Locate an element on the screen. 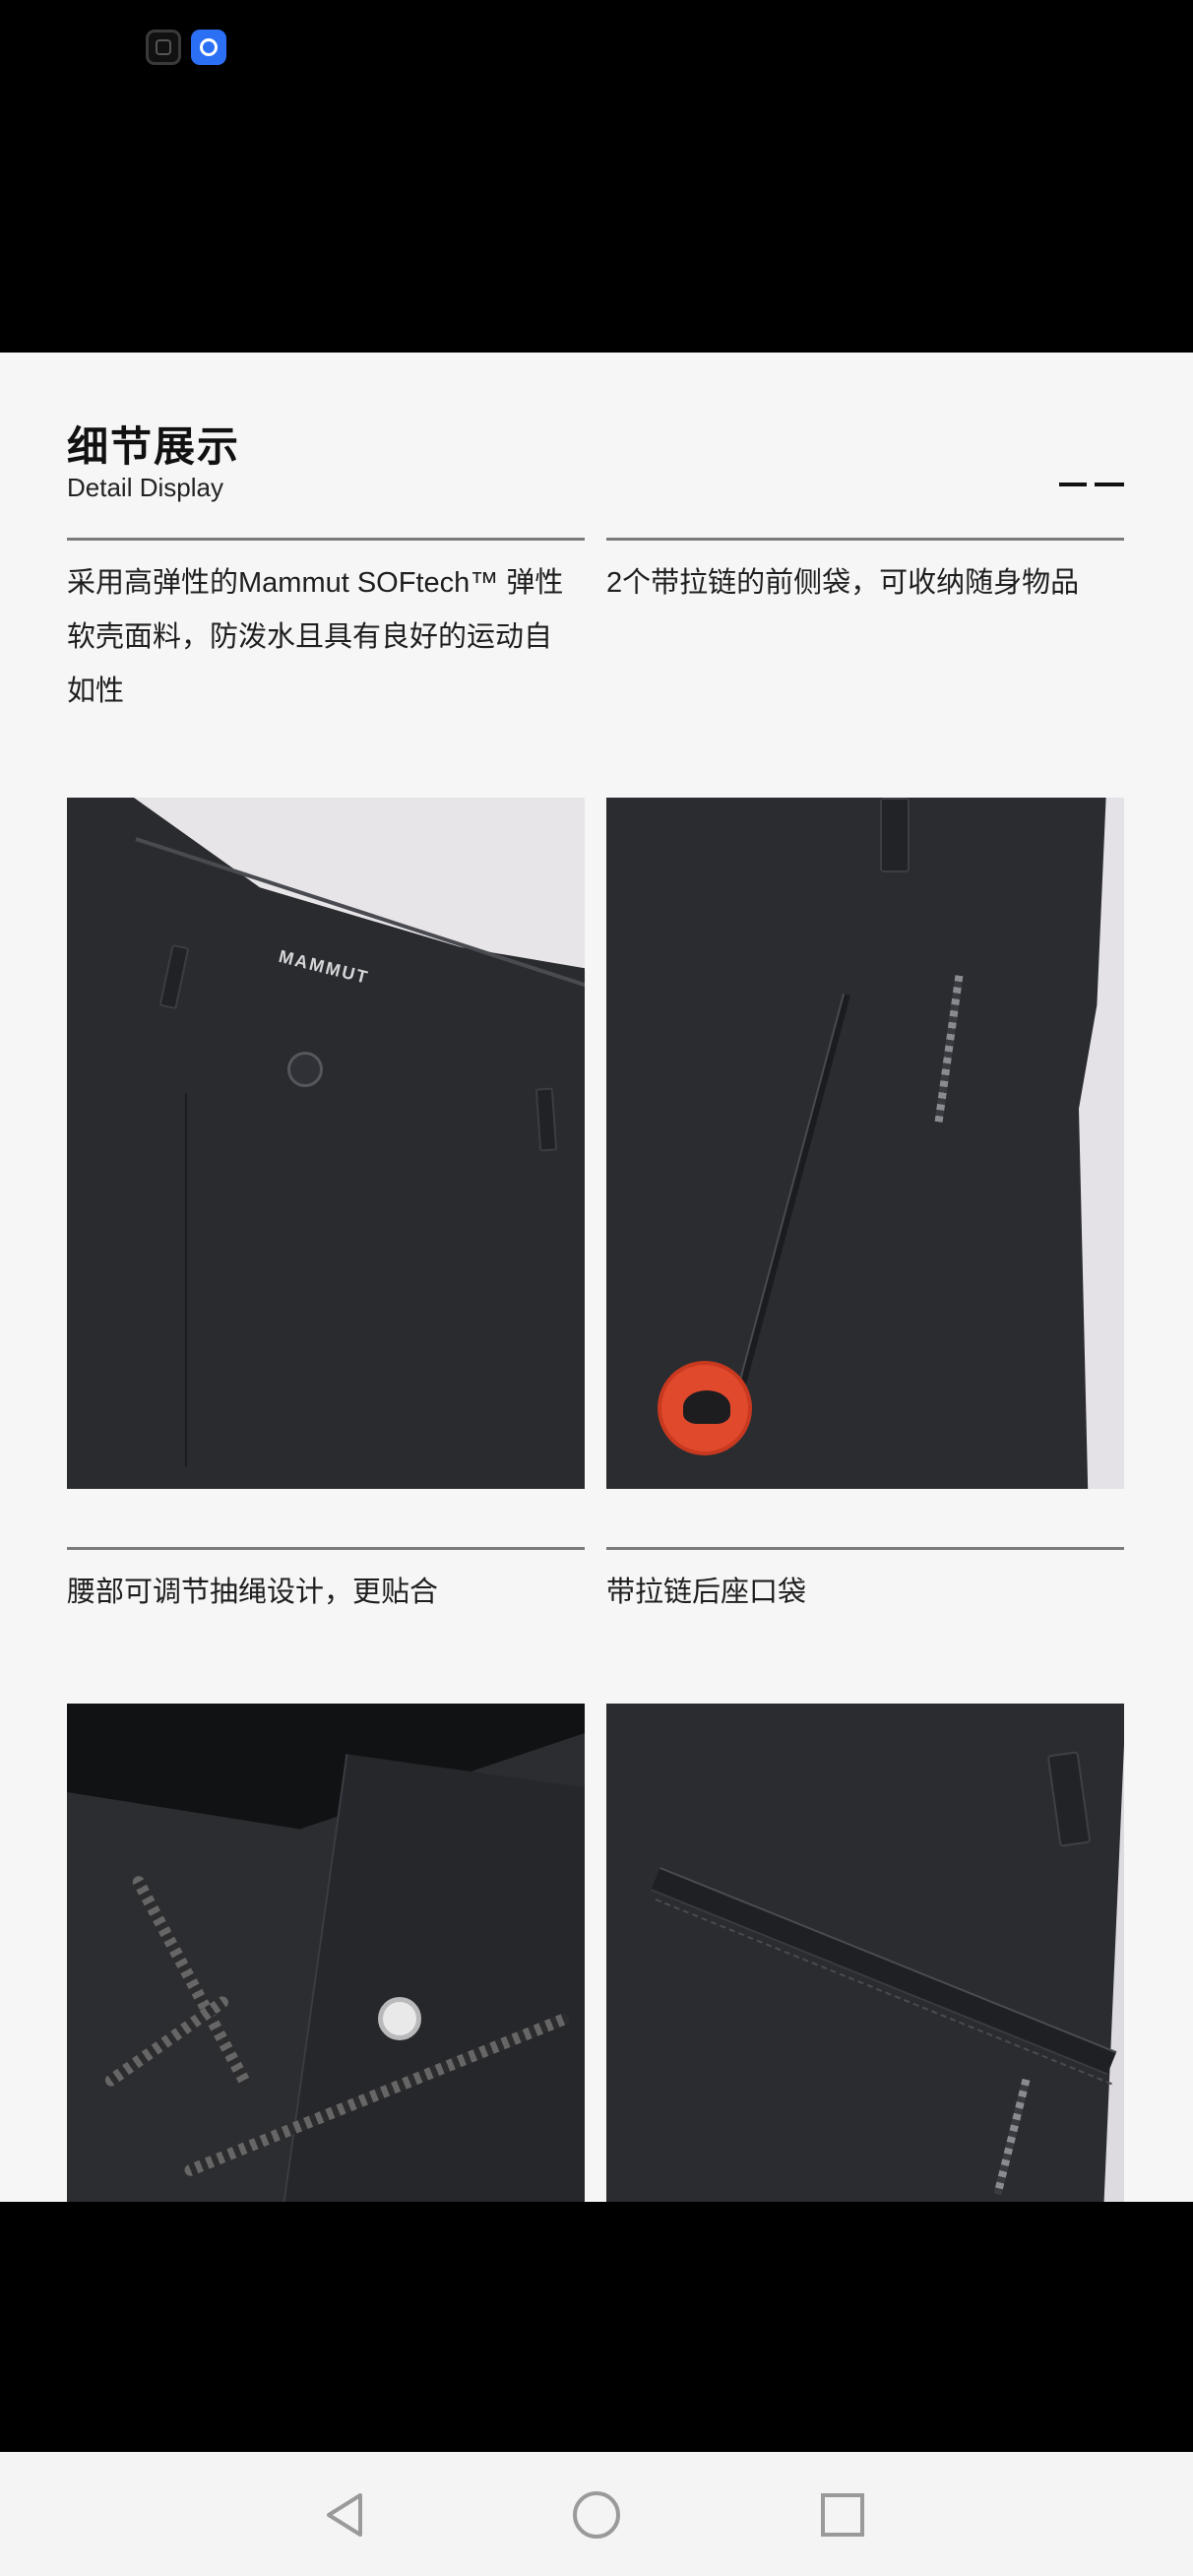  recent-square-icon is located at coordinates (842, 2515).